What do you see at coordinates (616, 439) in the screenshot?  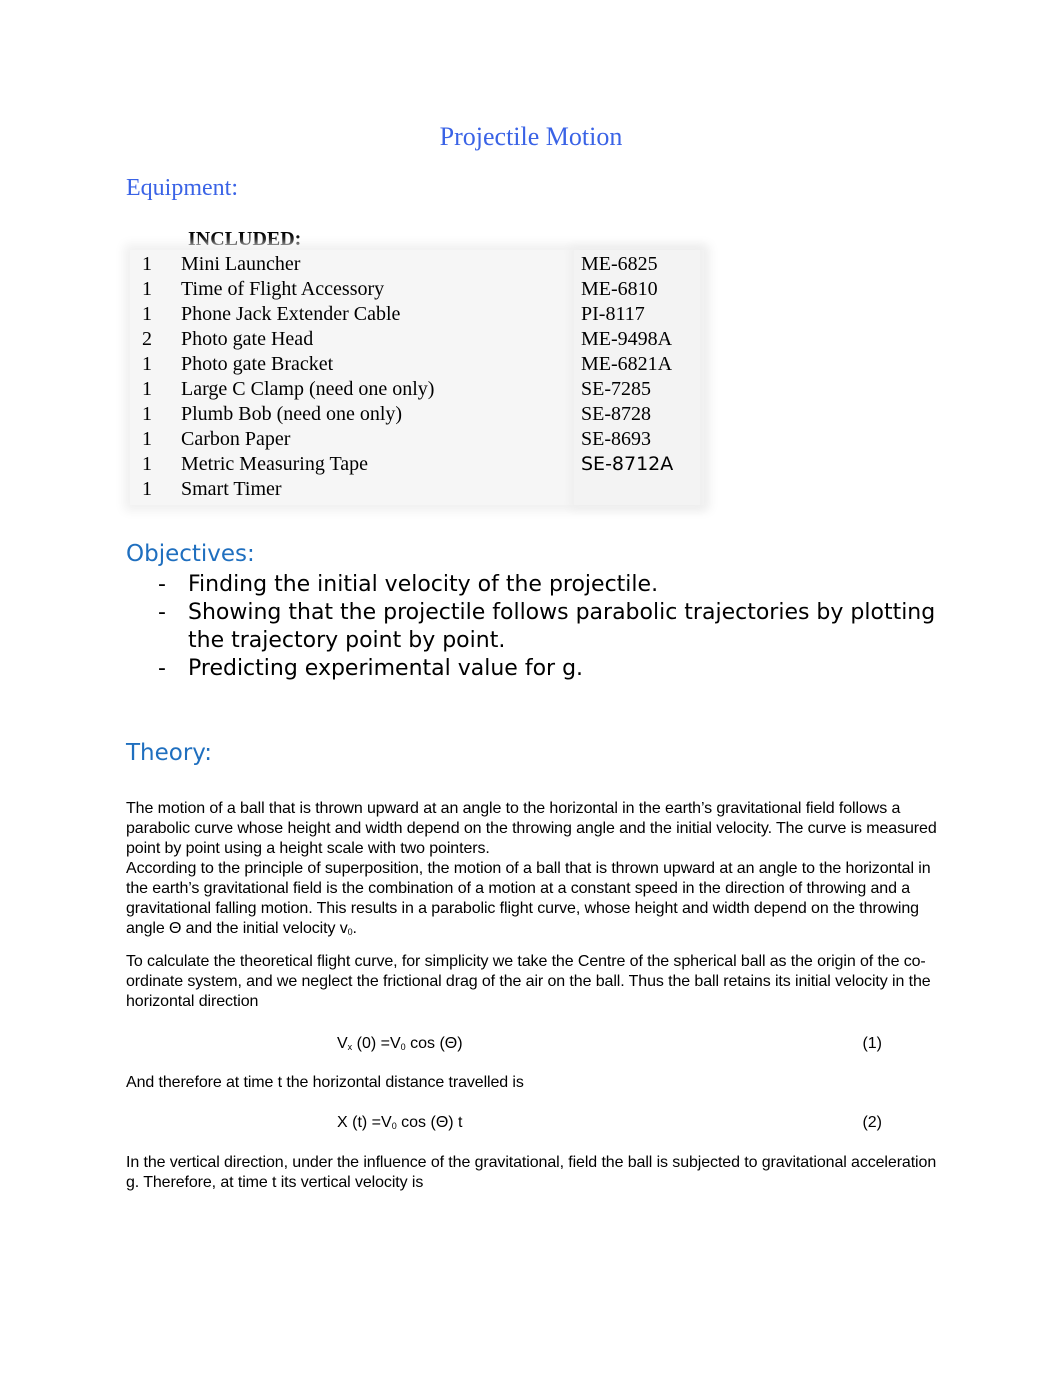 I see `item-code: SE-8693` at bounding box center [616, 439].